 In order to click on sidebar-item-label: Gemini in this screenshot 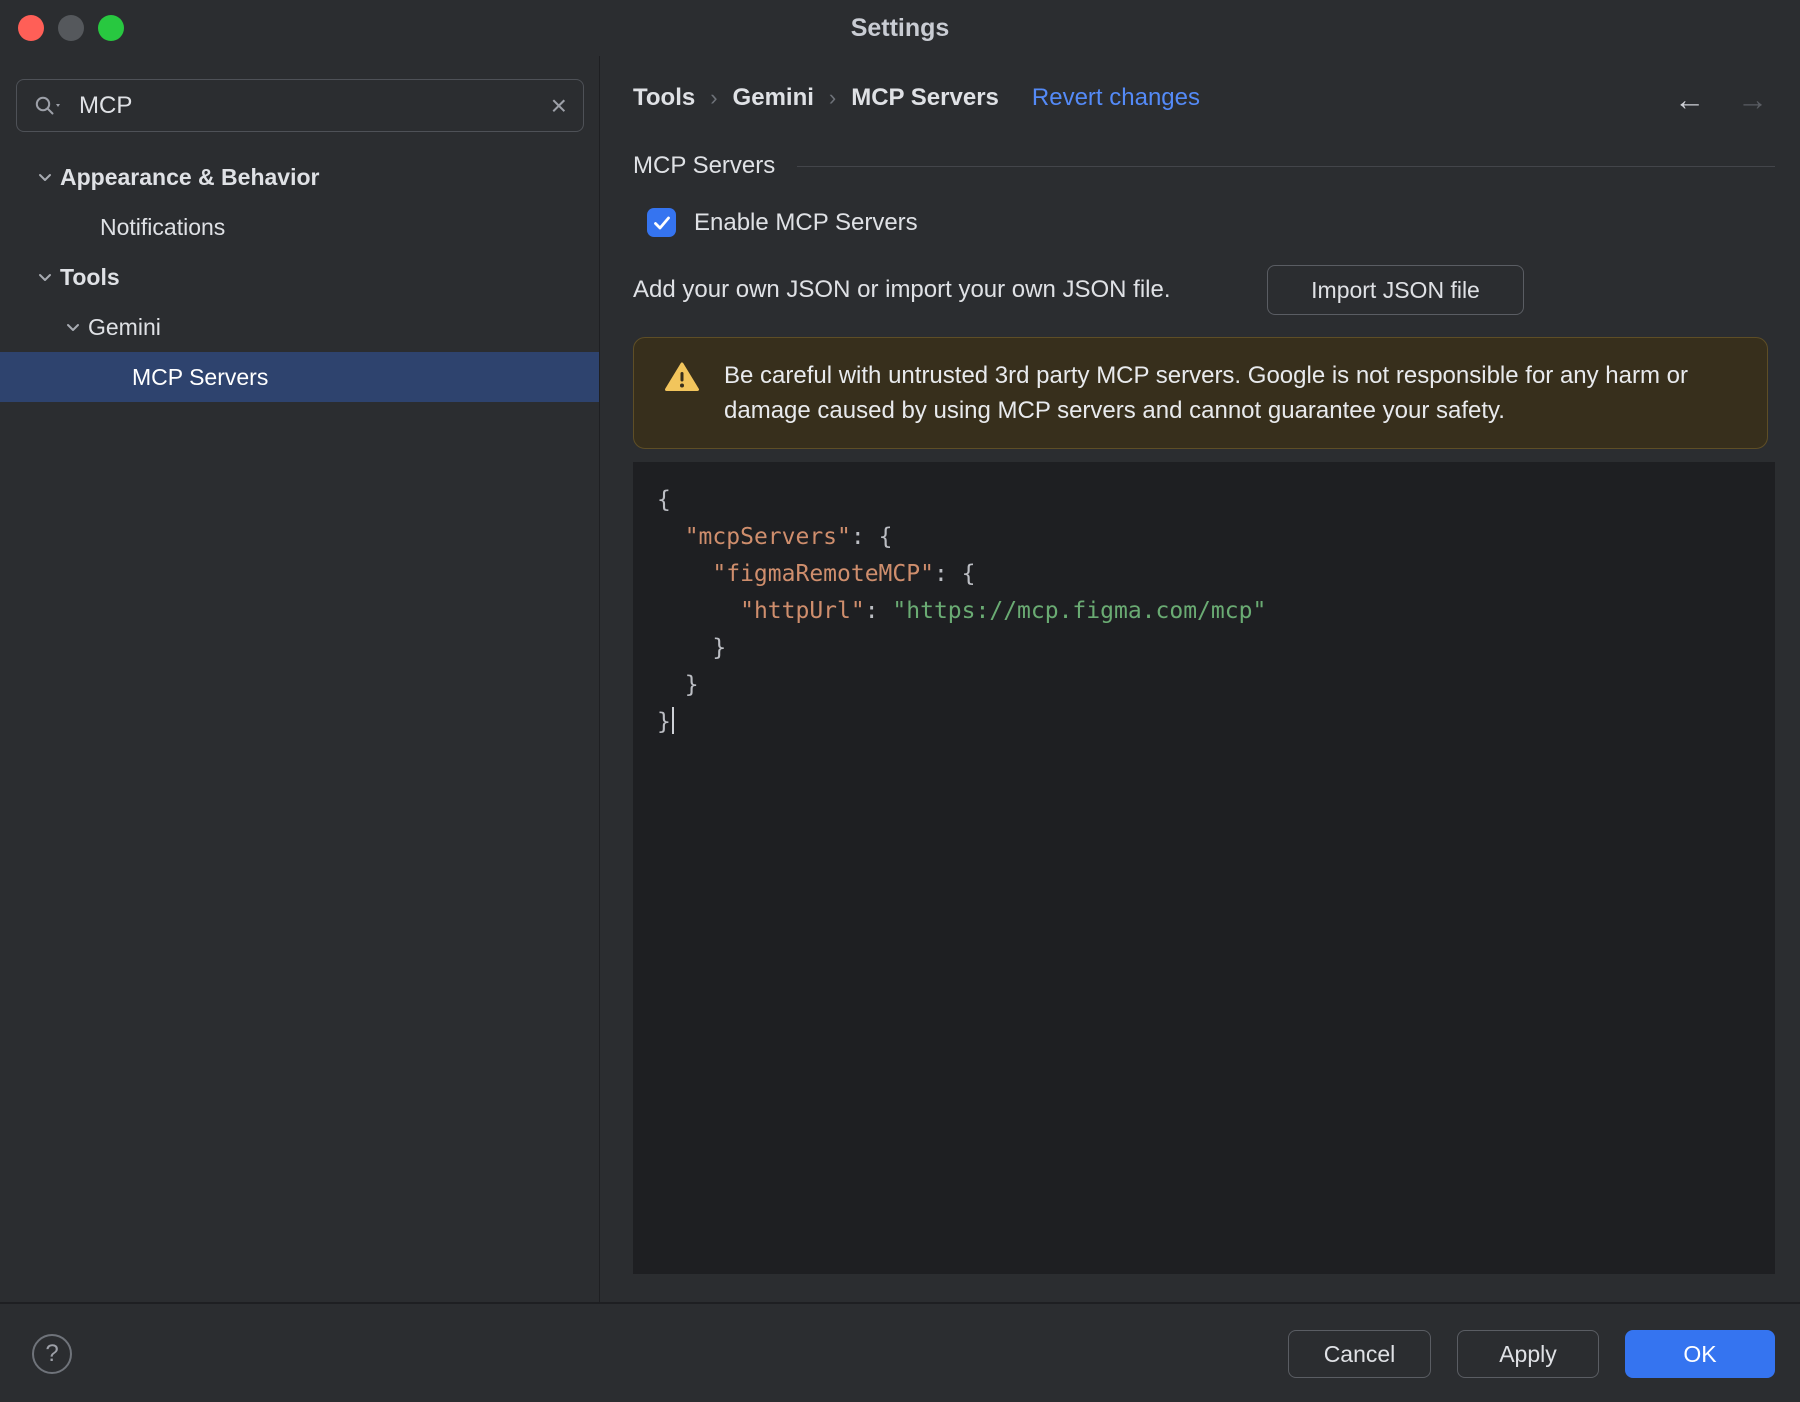, I will do `click(124, 326)`.